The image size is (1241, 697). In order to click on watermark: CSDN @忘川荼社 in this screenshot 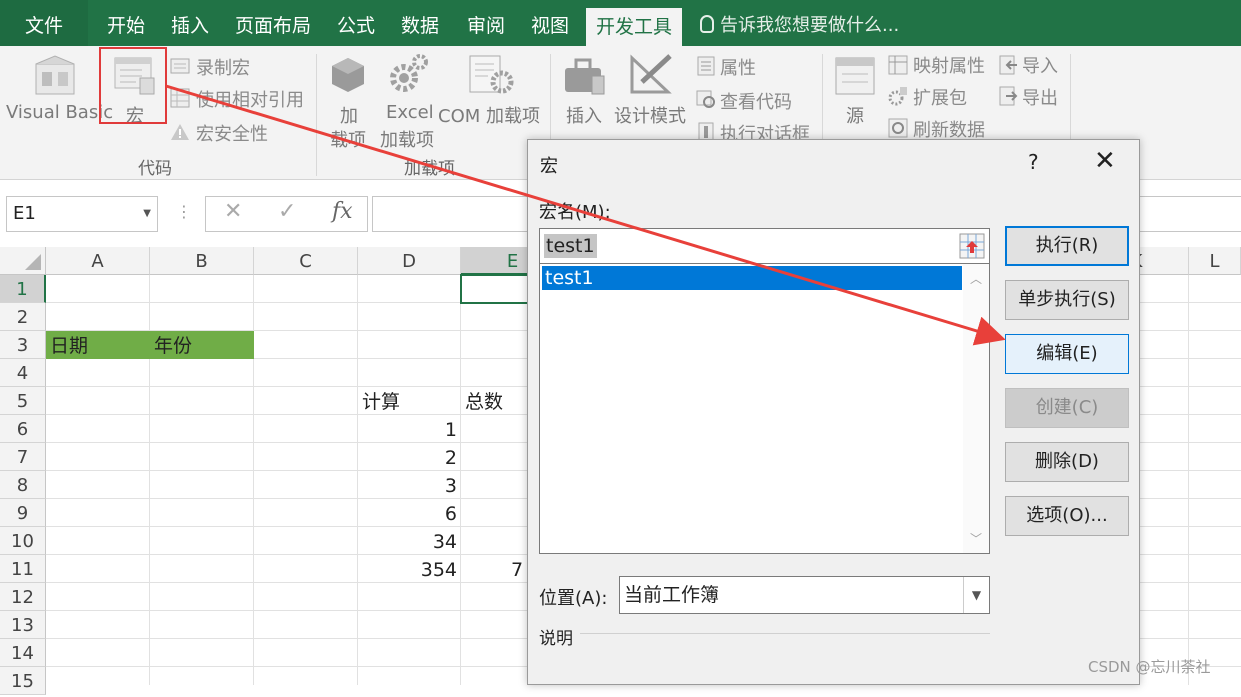, I will do `click(1149, 667)`.